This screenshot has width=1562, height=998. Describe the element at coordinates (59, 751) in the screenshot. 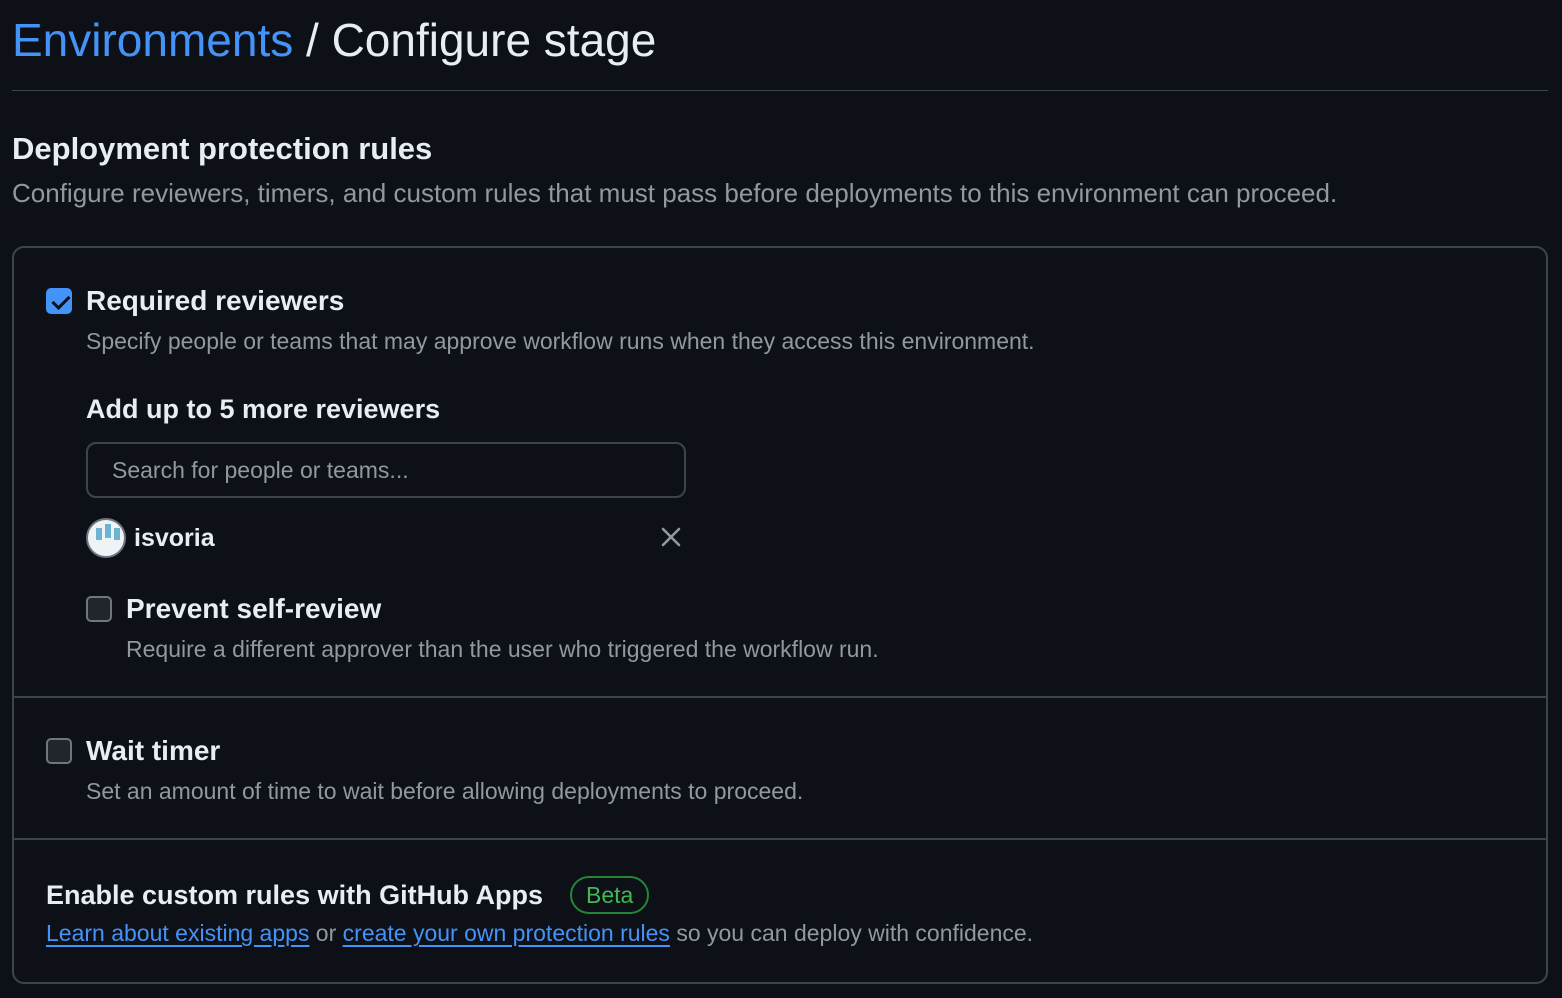

I see `wait-timer-checkbox` at that location.